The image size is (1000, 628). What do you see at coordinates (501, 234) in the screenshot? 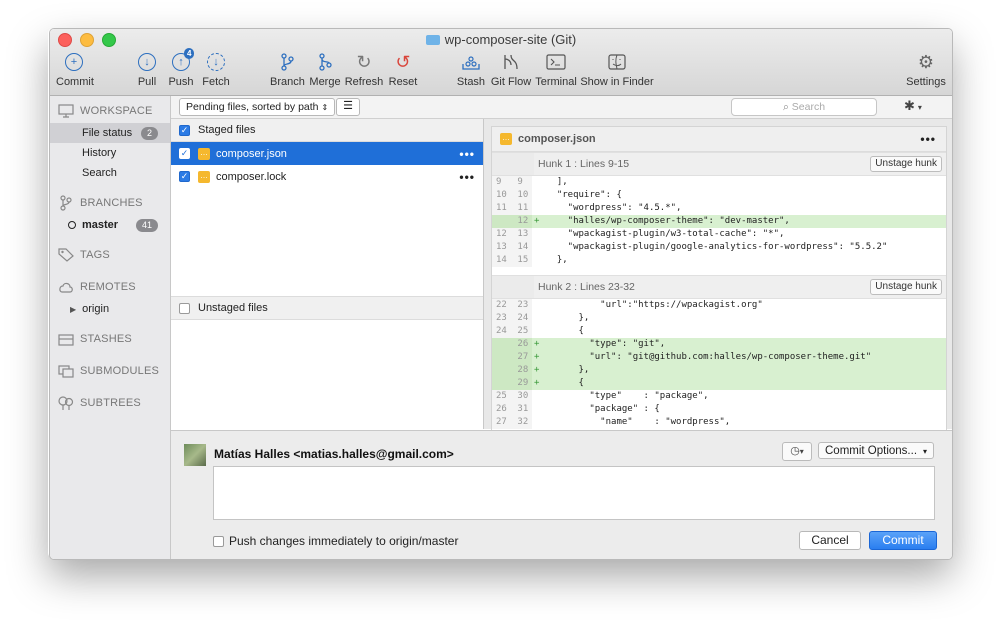
I see `old-line-number: 12` at bounding box center [501, 234].